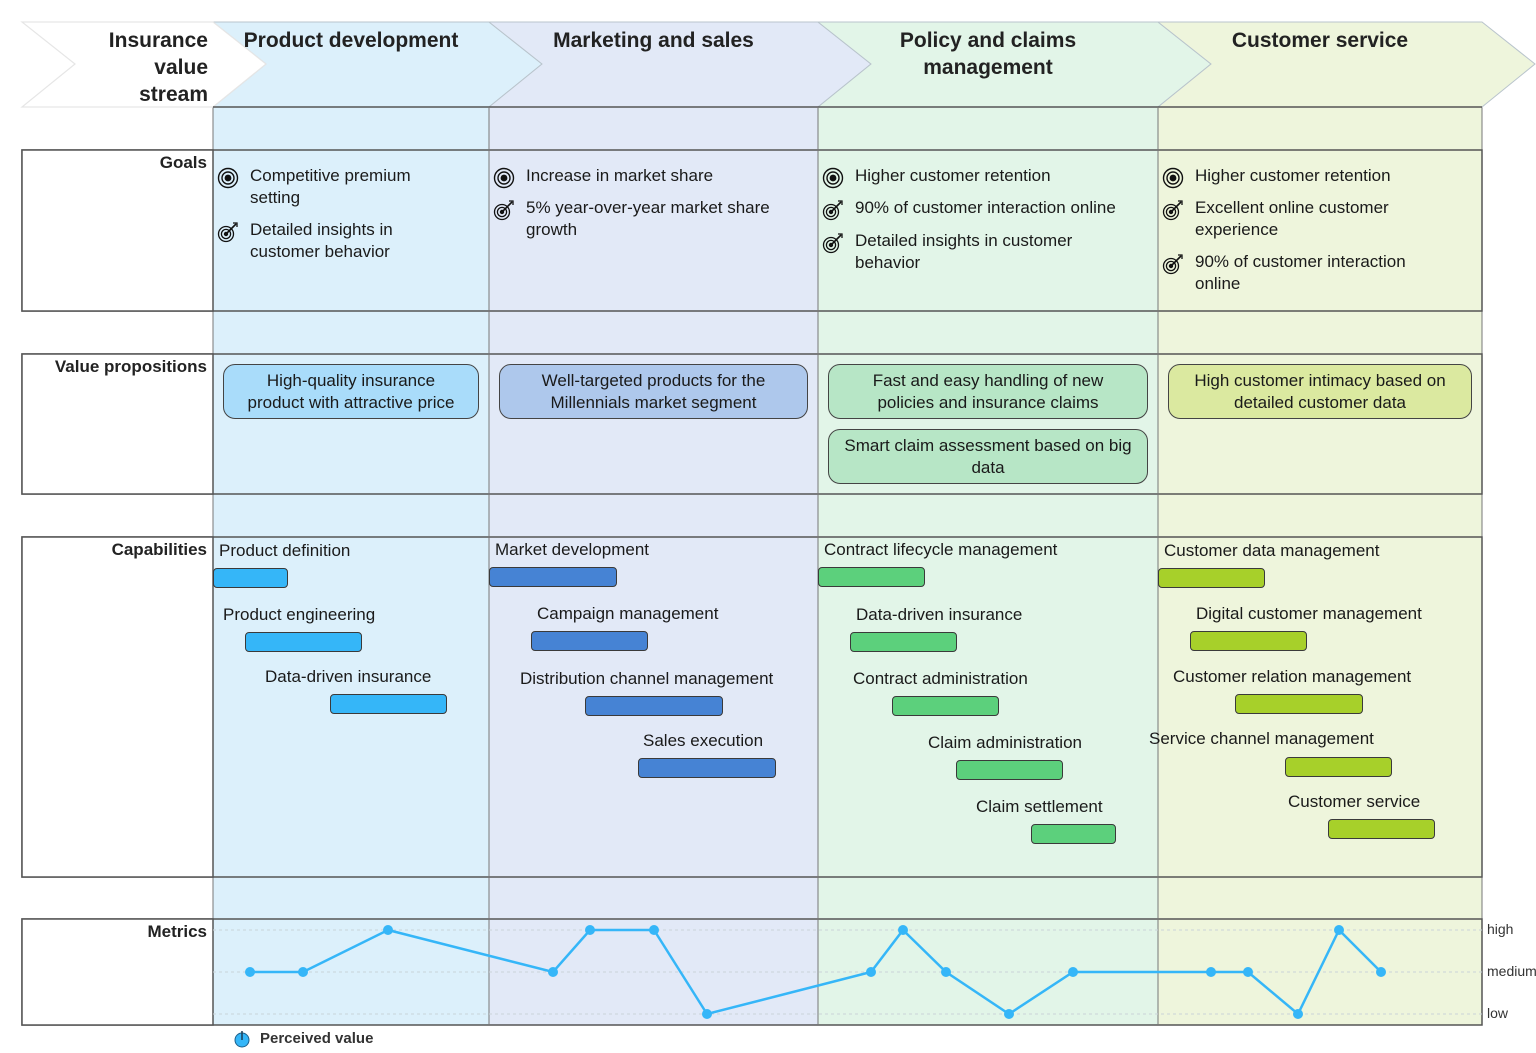 Image resolution: width=1536 pixels, height=1053 pixels. I want to click on capability-label: Customer relation management, so click(1292, 676).